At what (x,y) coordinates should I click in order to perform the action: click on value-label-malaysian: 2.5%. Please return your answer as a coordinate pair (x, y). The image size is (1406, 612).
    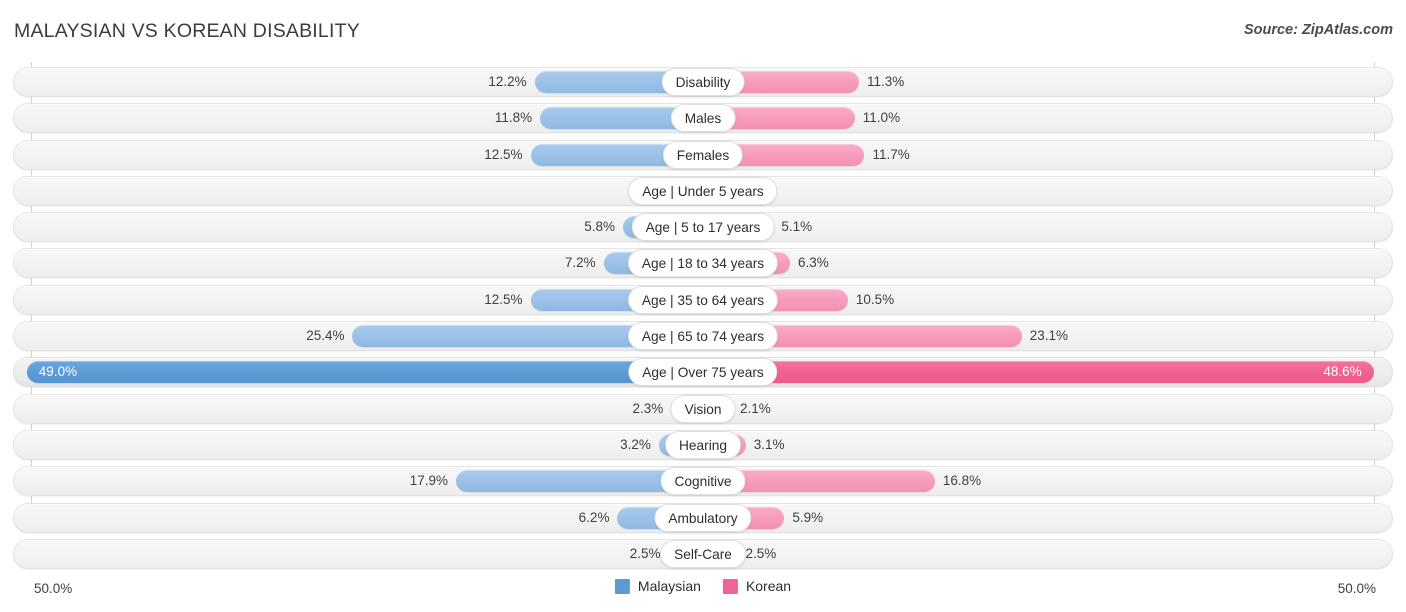
    Looking at the image, I should click on (645, 553).